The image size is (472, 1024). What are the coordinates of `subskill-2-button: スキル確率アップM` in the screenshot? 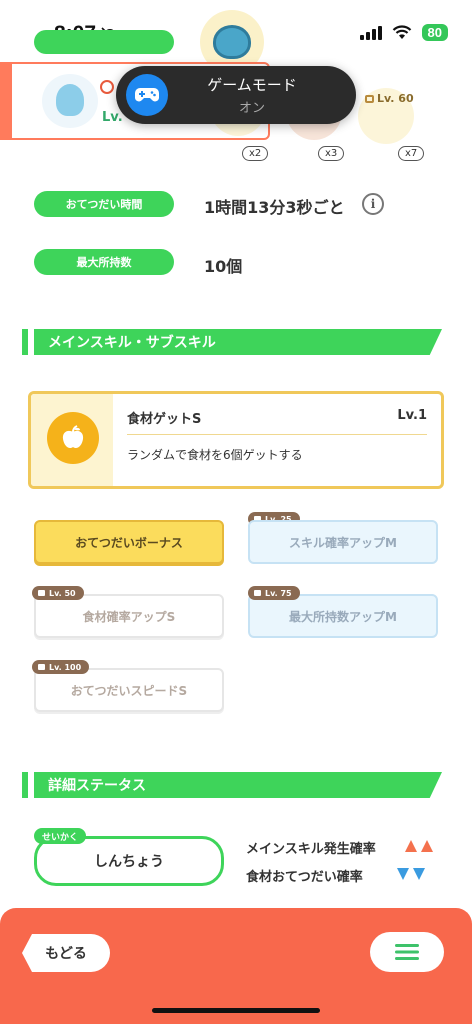 It's located at (343, 542).